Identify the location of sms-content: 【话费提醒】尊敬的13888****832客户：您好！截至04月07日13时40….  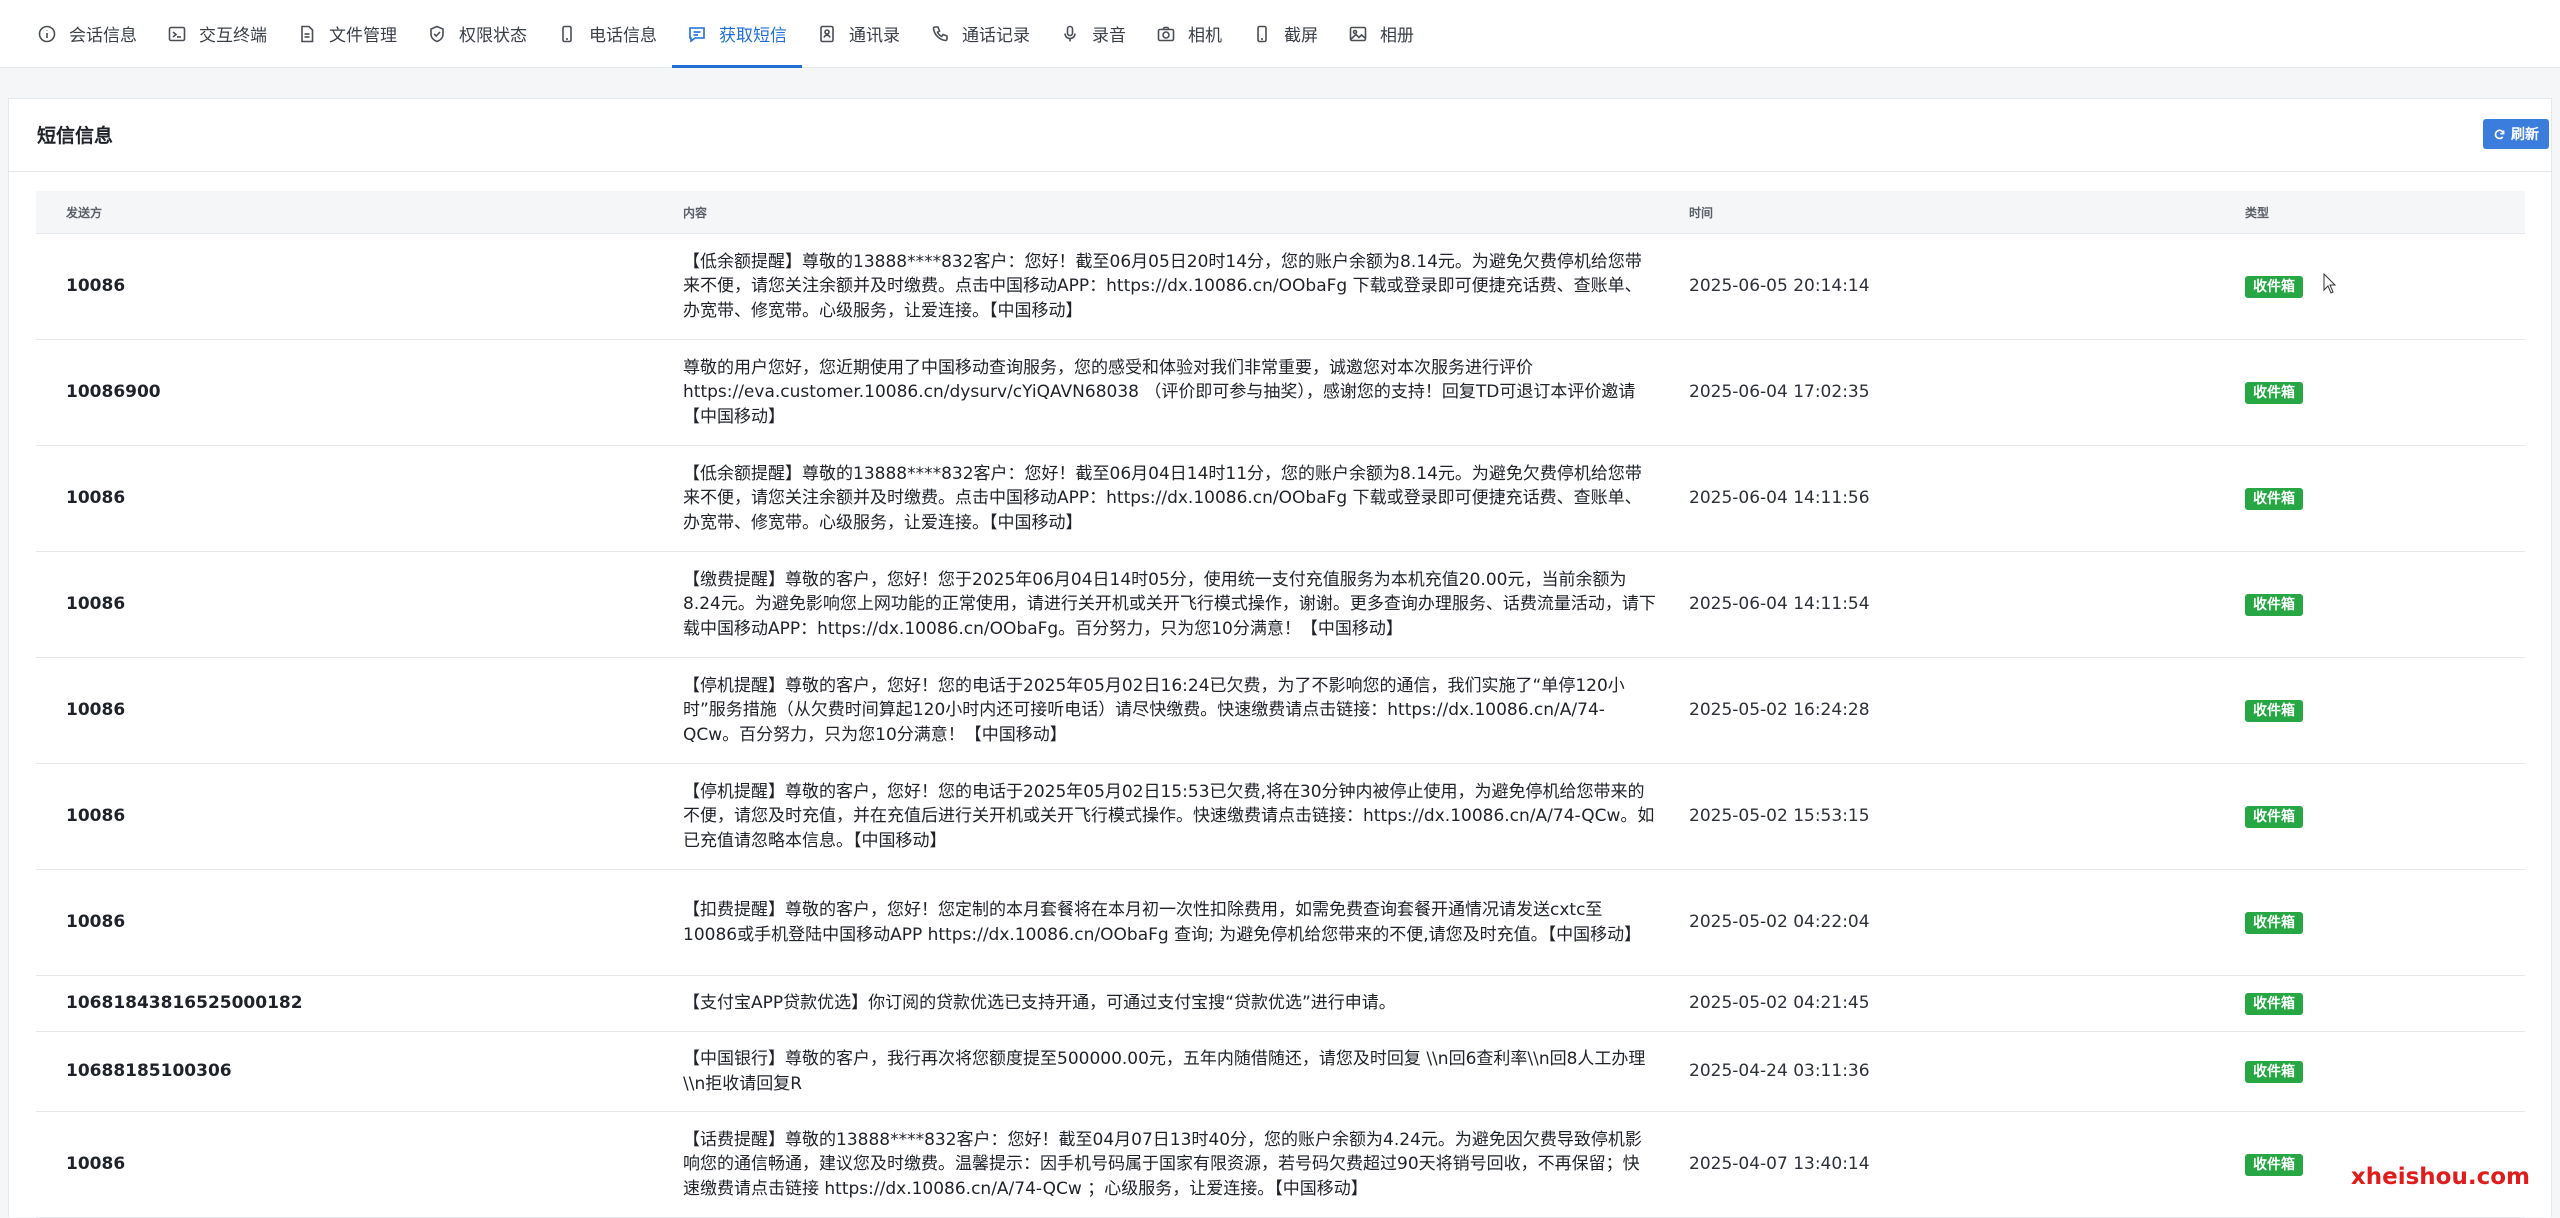
(1185, 1164).